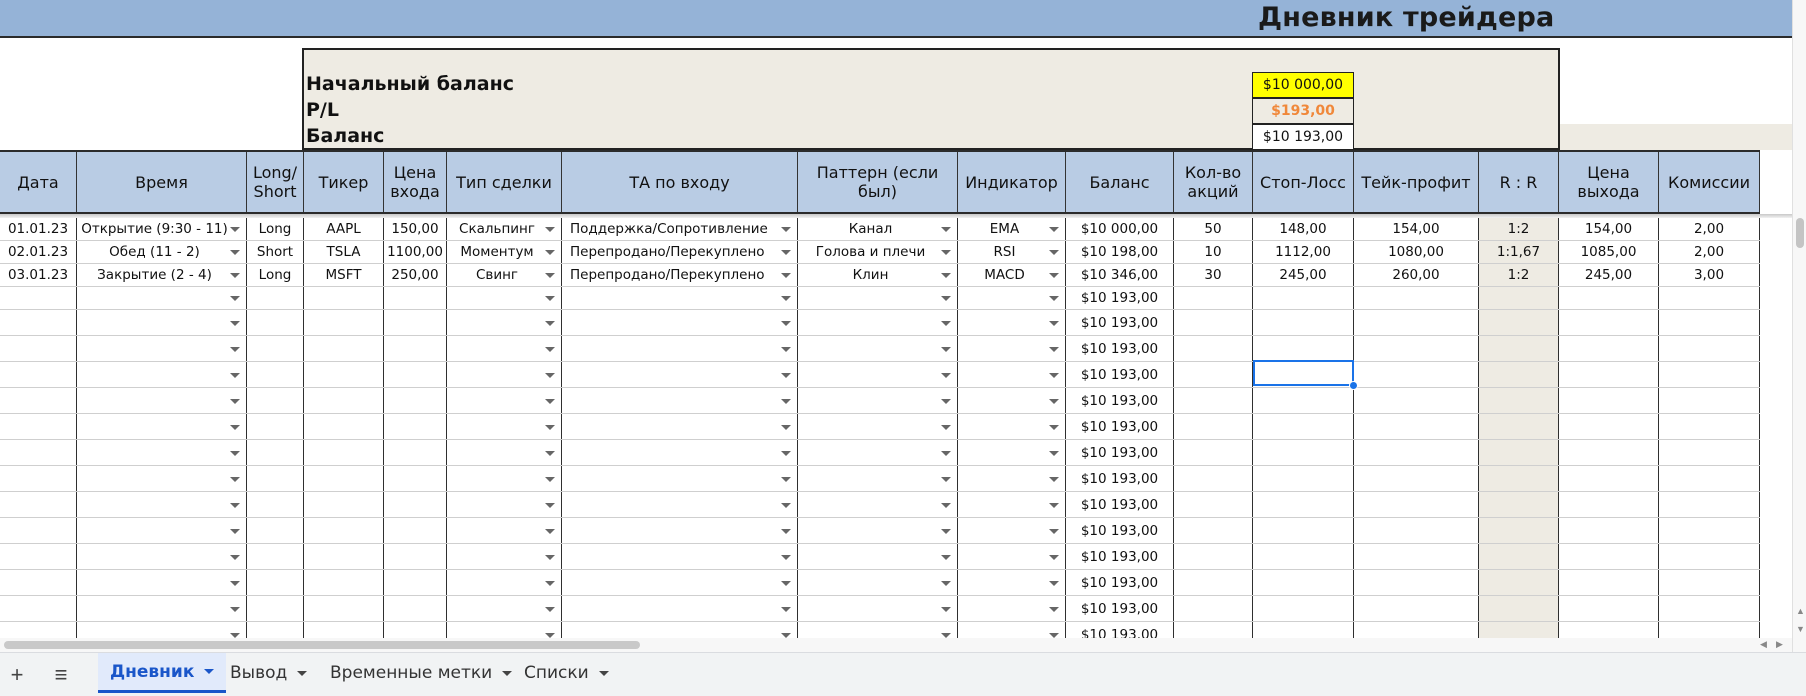 This screenshot has width=1806, height=696. Describe the element at coordinates (1709, 252) in the screenshot. I see `cell-fees: 2,00` at that location.